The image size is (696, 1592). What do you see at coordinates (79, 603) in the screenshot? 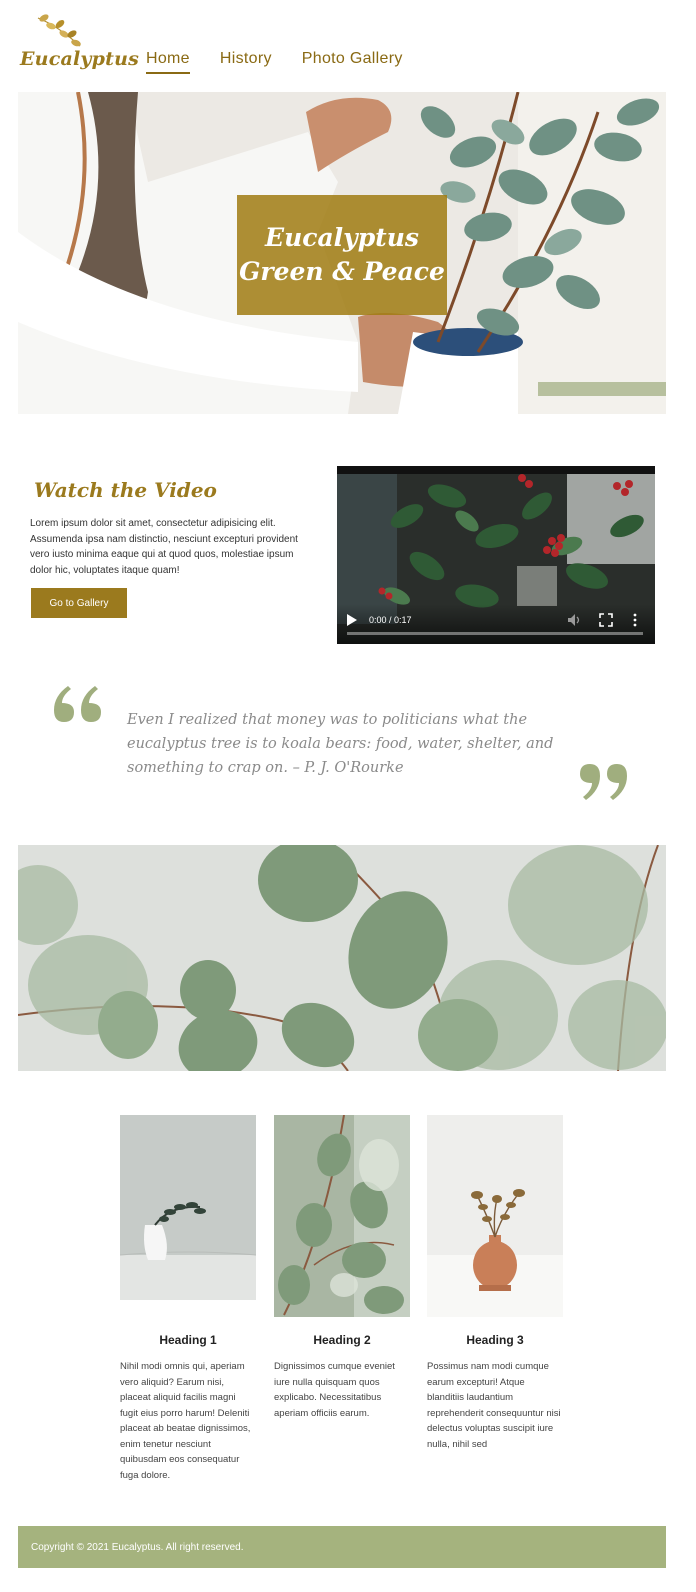
I see `go-to-gallery-button: Go to Gallery` at bounding box center [79, 603].